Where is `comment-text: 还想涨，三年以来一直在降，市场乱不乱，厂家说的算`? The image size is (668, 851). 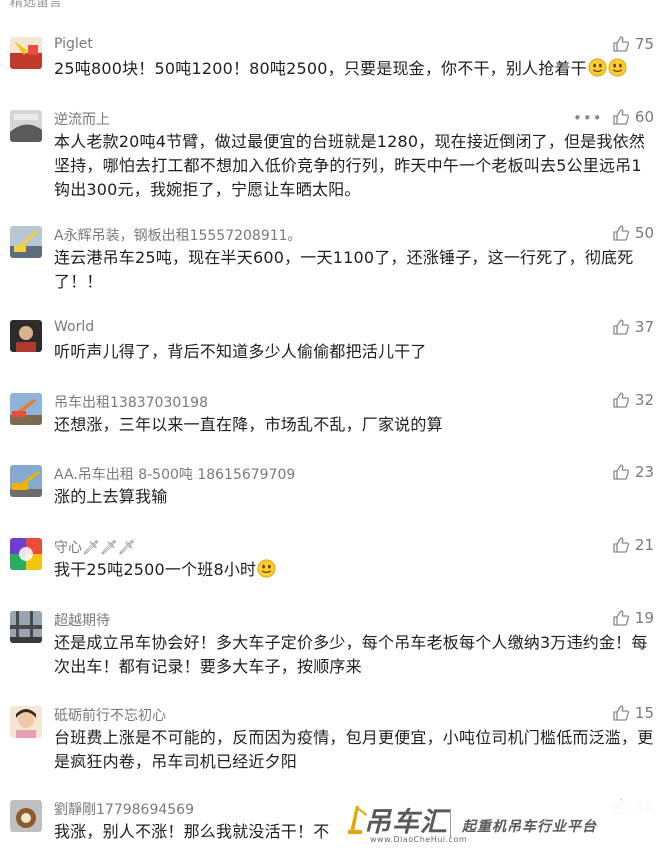 comment-text: 还想涨，三年以来一直在降，市场乱不乱，厂家说的算 is located at coordinates (248, 424).